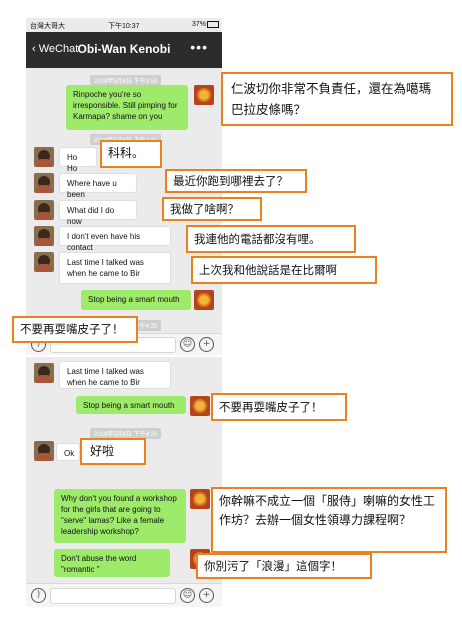 The image size is (462, 639). Describe the element at coordinates (68, 452) in the screenshot. I see `message-bubble-incoming: Ok` at that location.